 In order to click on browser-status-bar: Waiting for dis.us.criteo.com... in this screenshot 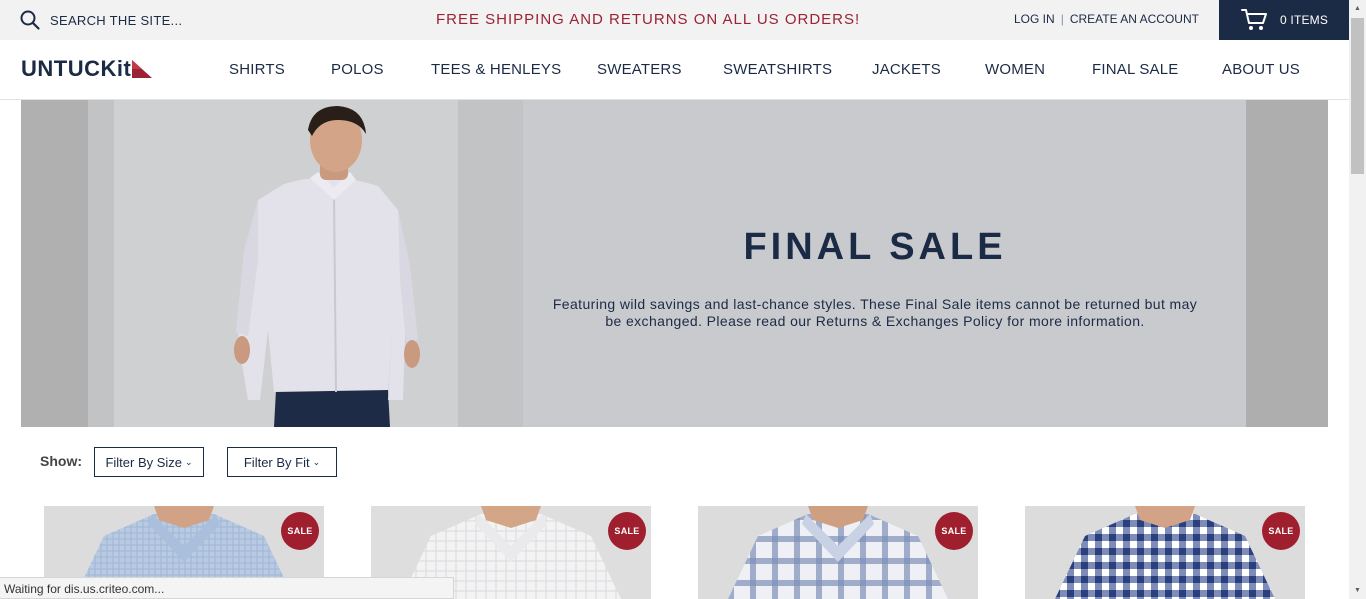, I will do `click(227, 588)`.